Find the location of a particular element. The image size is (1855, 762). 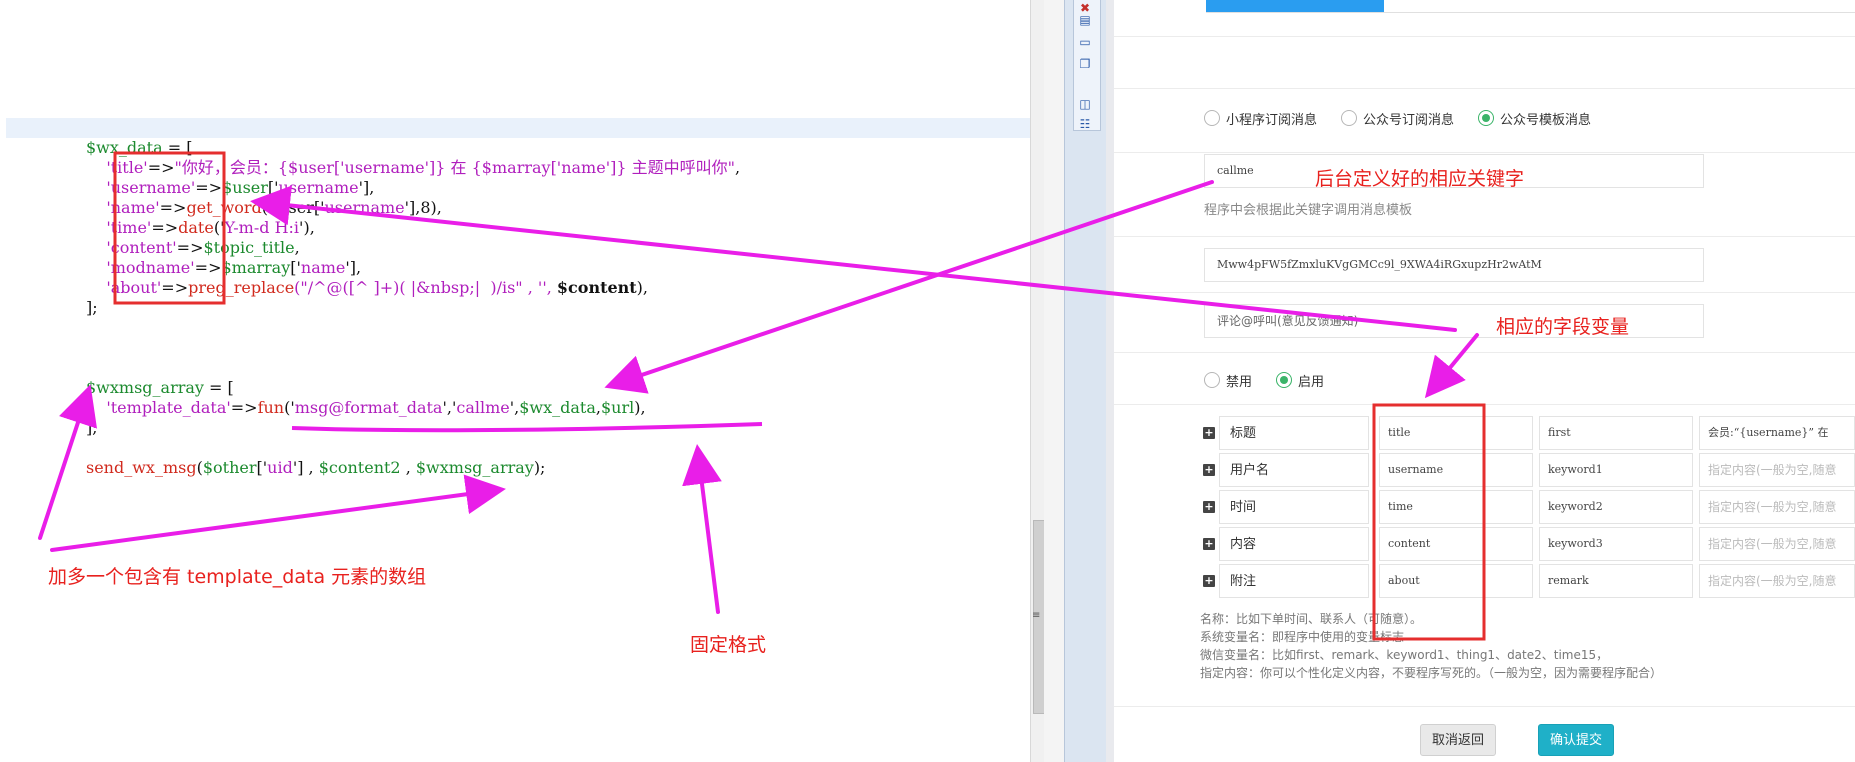

code-token: name is located at coordinates (323, 267).